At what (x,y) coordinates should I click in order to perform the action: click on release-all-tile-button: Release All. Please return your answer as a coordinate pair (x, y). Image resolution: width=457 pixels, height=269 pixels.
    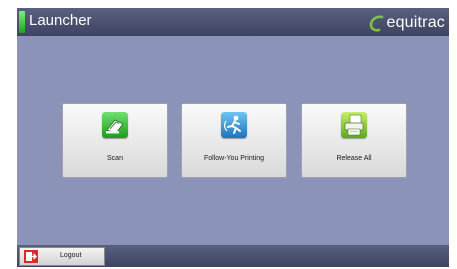
    Looking at the image, I should click on (354, 140).